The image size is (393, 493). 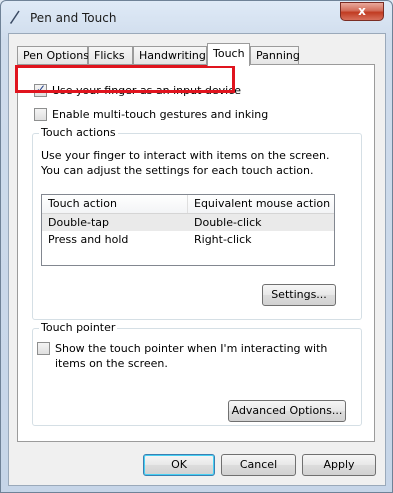 What do you see at coordinates (88, 239) in the screenshot?
I see `touch-action-cell: Press and hold` at bounding box center [88, 239].